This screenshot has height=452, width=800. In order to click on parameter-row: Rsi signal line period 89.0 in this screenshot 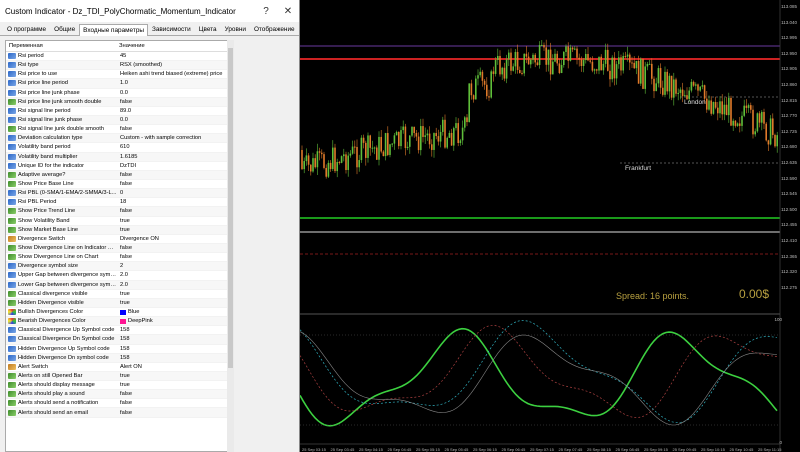, I will do `click(119, 111)`.